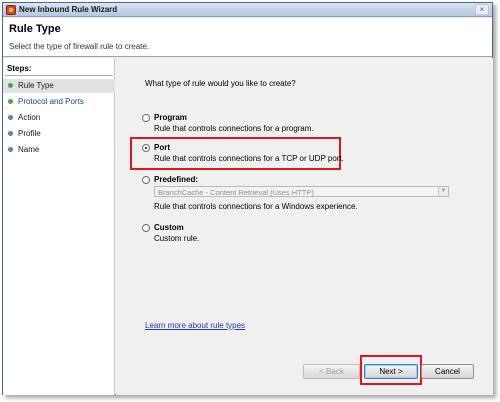 The image size is (500, 402). Describe the element at coordinates (59, 118) in the screenshot. I see `step-action: Action` at that location.